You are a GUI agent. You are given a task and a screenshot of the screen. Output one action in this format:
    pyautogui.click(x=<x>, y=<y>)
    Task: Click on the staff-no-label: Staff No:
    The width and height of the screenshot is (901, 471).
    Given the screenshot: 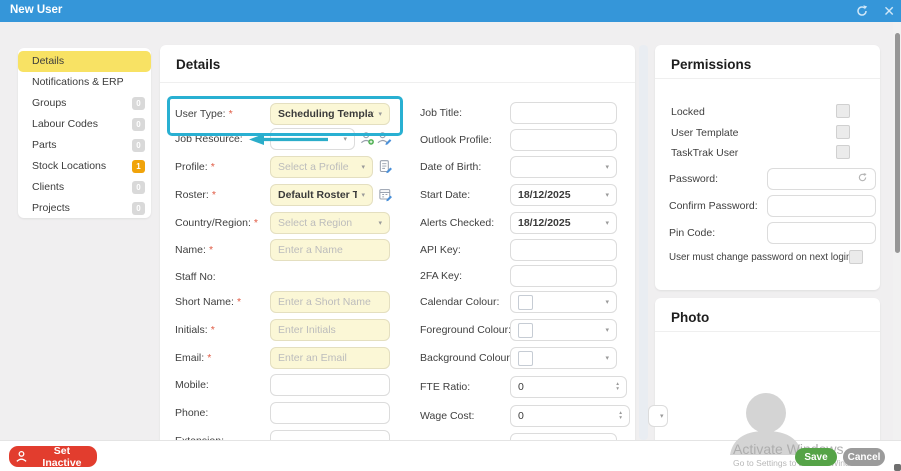 What is the action you would take?
    pyautogui.click(x=195, y=277)
    